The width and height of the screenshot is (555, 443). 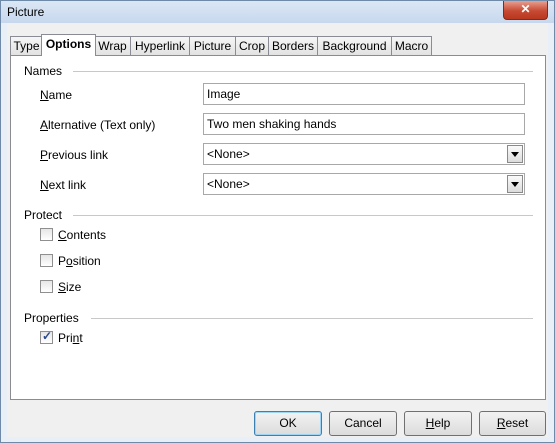 I want to click on tab-label: Background, so click(x=354, y=46).